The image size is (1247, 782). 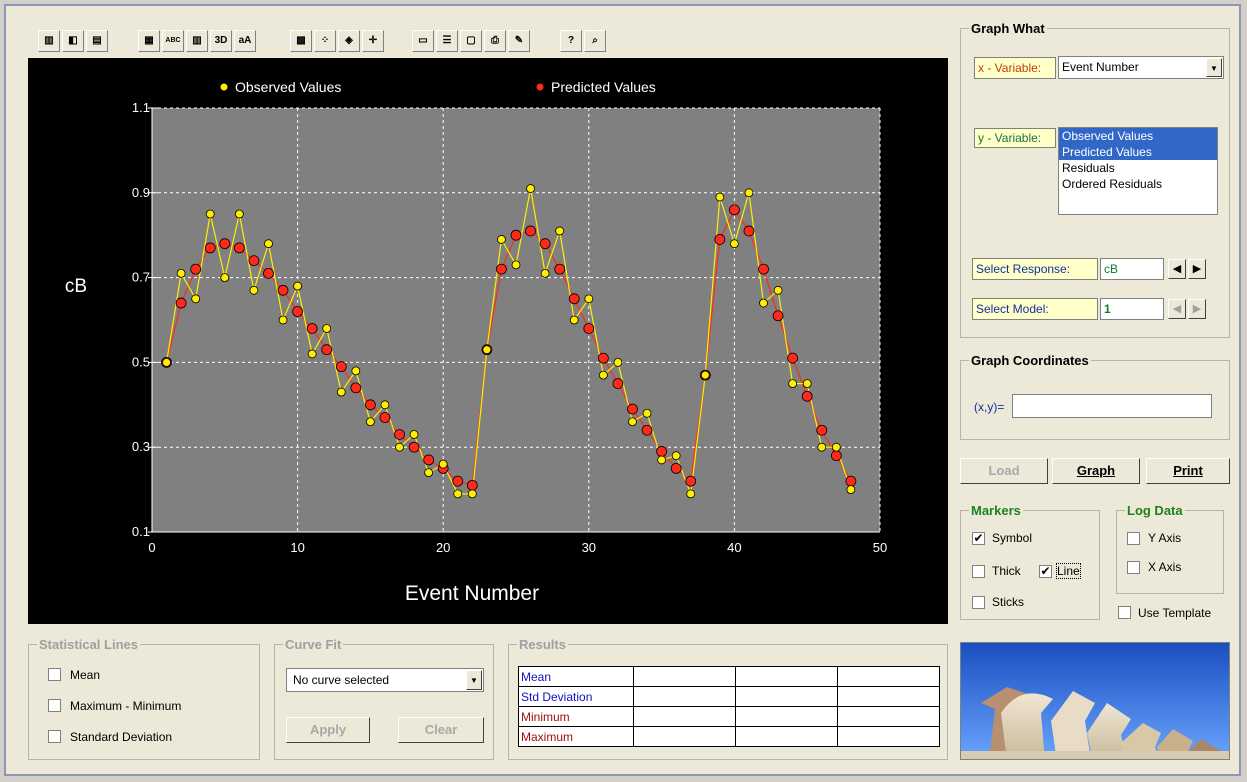 I want to click on clear-button: Clear, so click(x=441, y=730).